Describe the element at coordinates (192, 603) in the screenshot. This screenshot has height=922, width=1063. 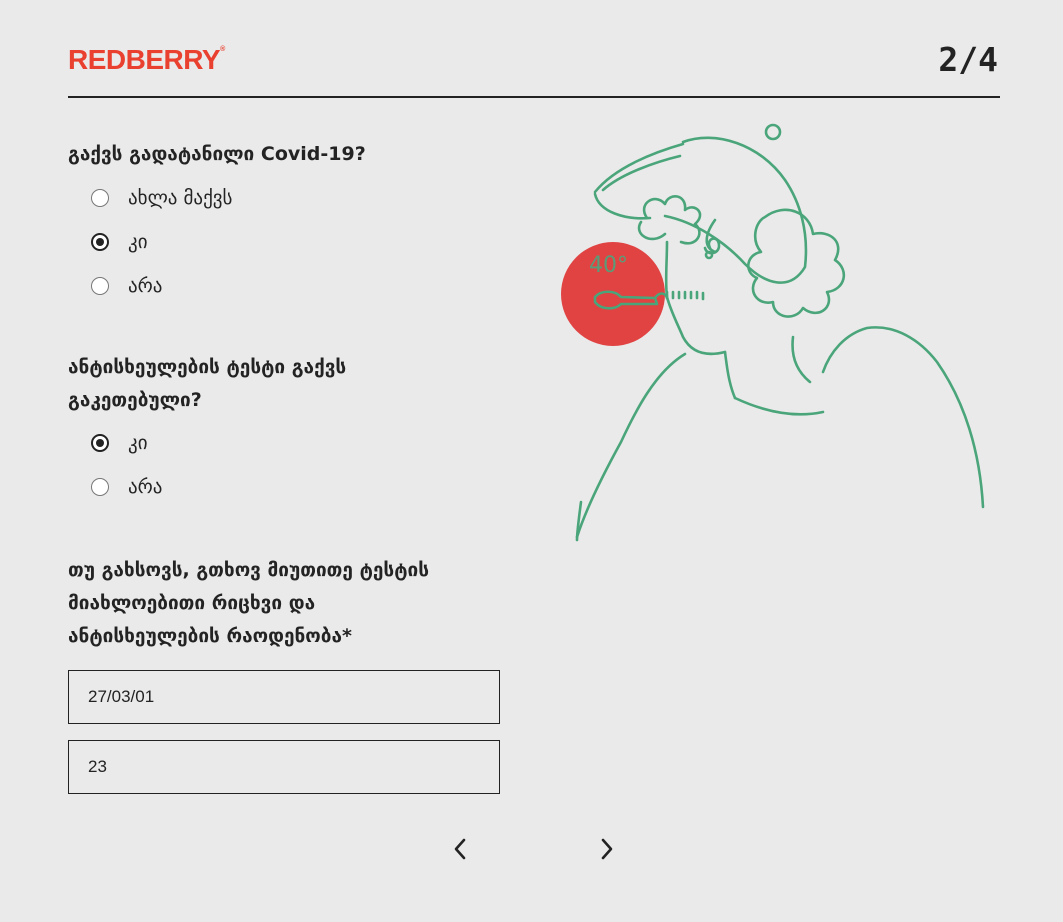
I see `question-details-line2: მიახლოებითი რიცხვი და` at that location.